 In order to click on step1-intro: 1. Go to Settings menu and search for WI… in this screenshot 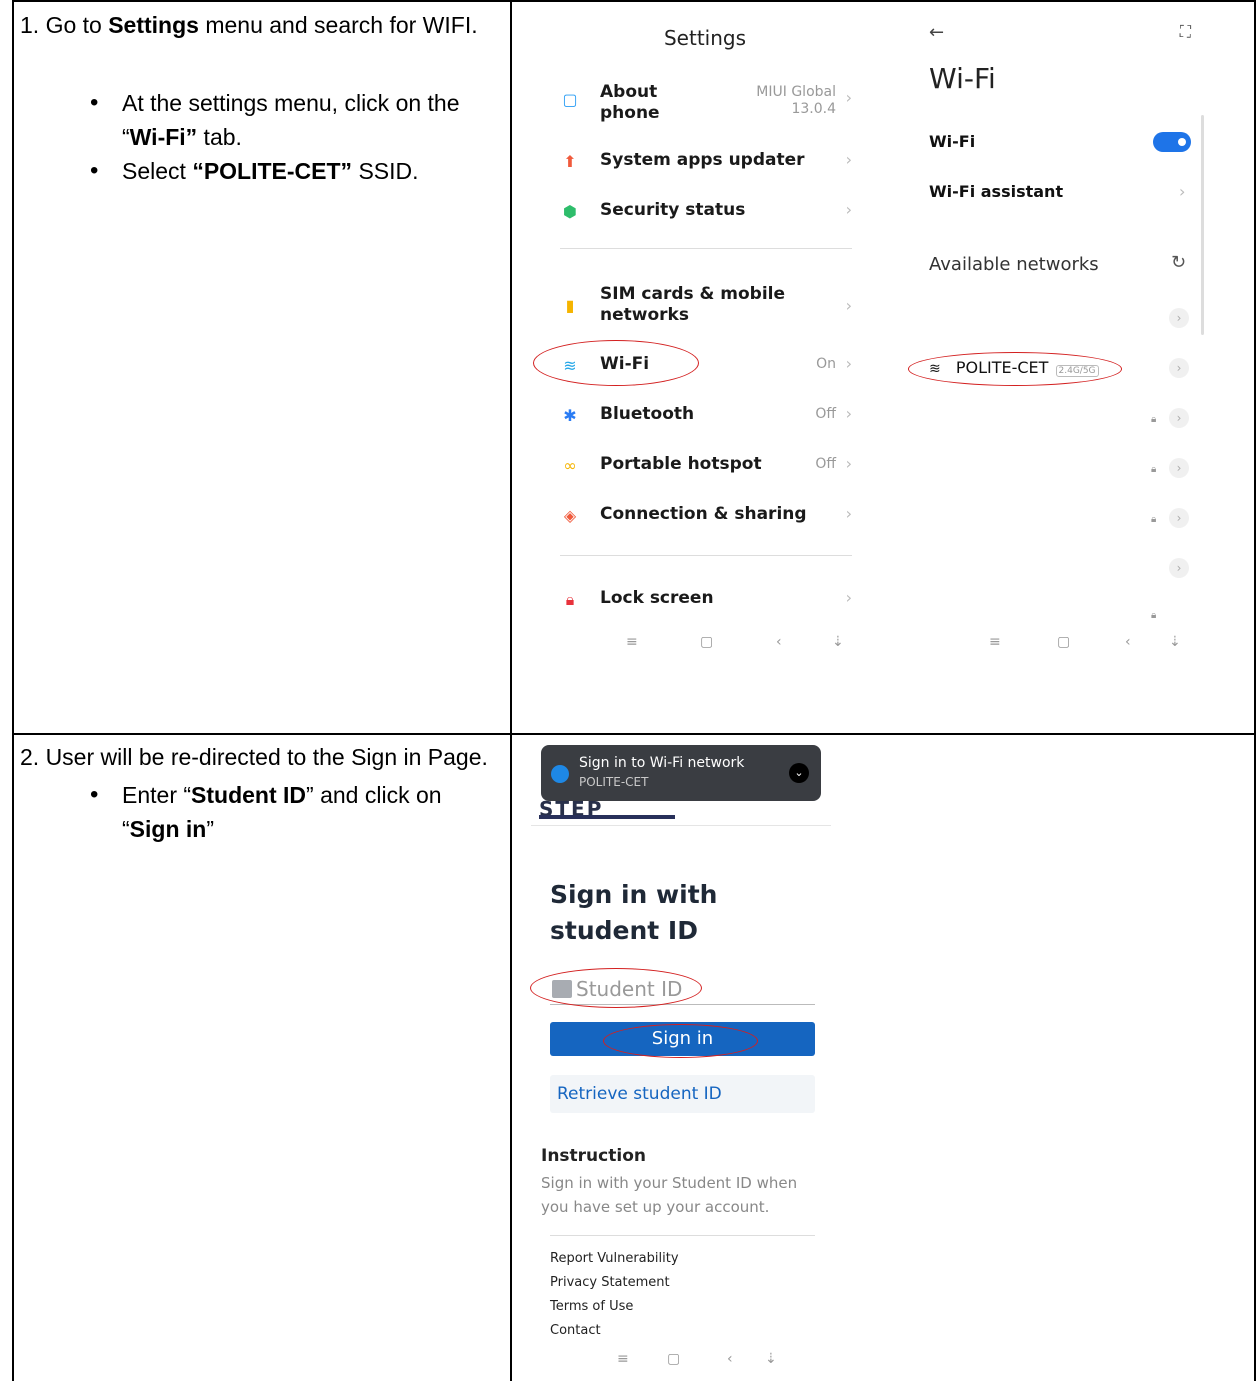, I will do `click(249, 25)`.